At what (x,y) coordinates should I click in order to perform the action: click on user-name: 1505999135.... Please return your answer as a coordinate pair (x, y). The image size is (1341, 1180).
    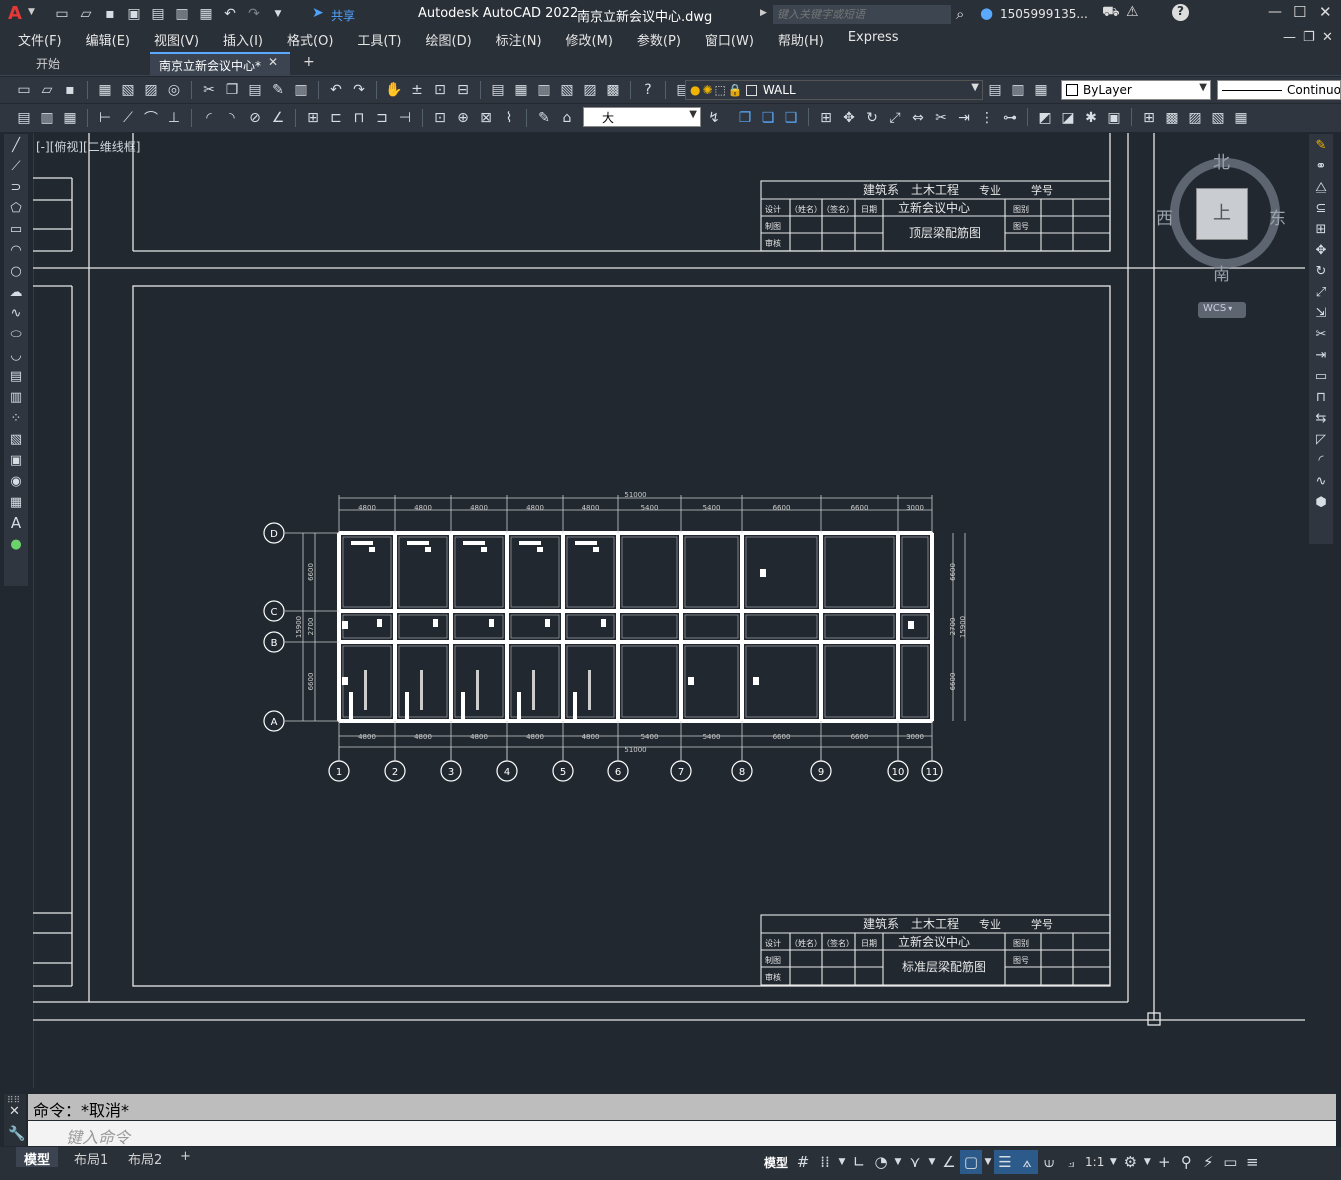
    Looking at the image, I should click on (1044, 14).